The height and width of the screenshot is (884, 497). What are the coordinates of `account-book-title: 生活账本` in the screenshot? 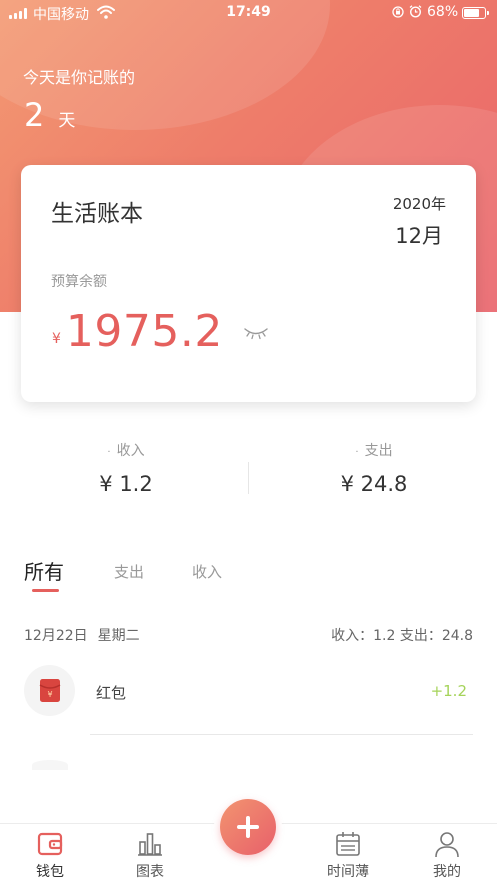 It's located at (97, 214).